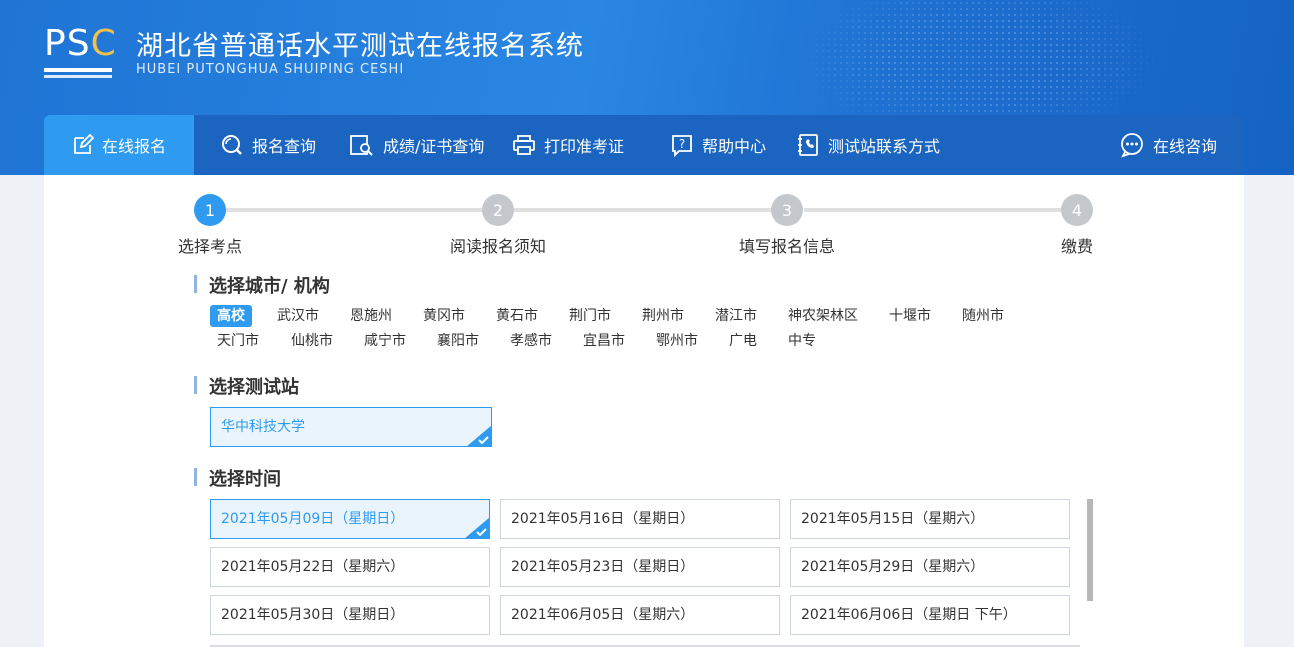 This screenshot has width=1294, height=647. Describe the element at coordinates (884, 146) in the screenshot. I see `nav-label: 测试站联系方式` at that location.